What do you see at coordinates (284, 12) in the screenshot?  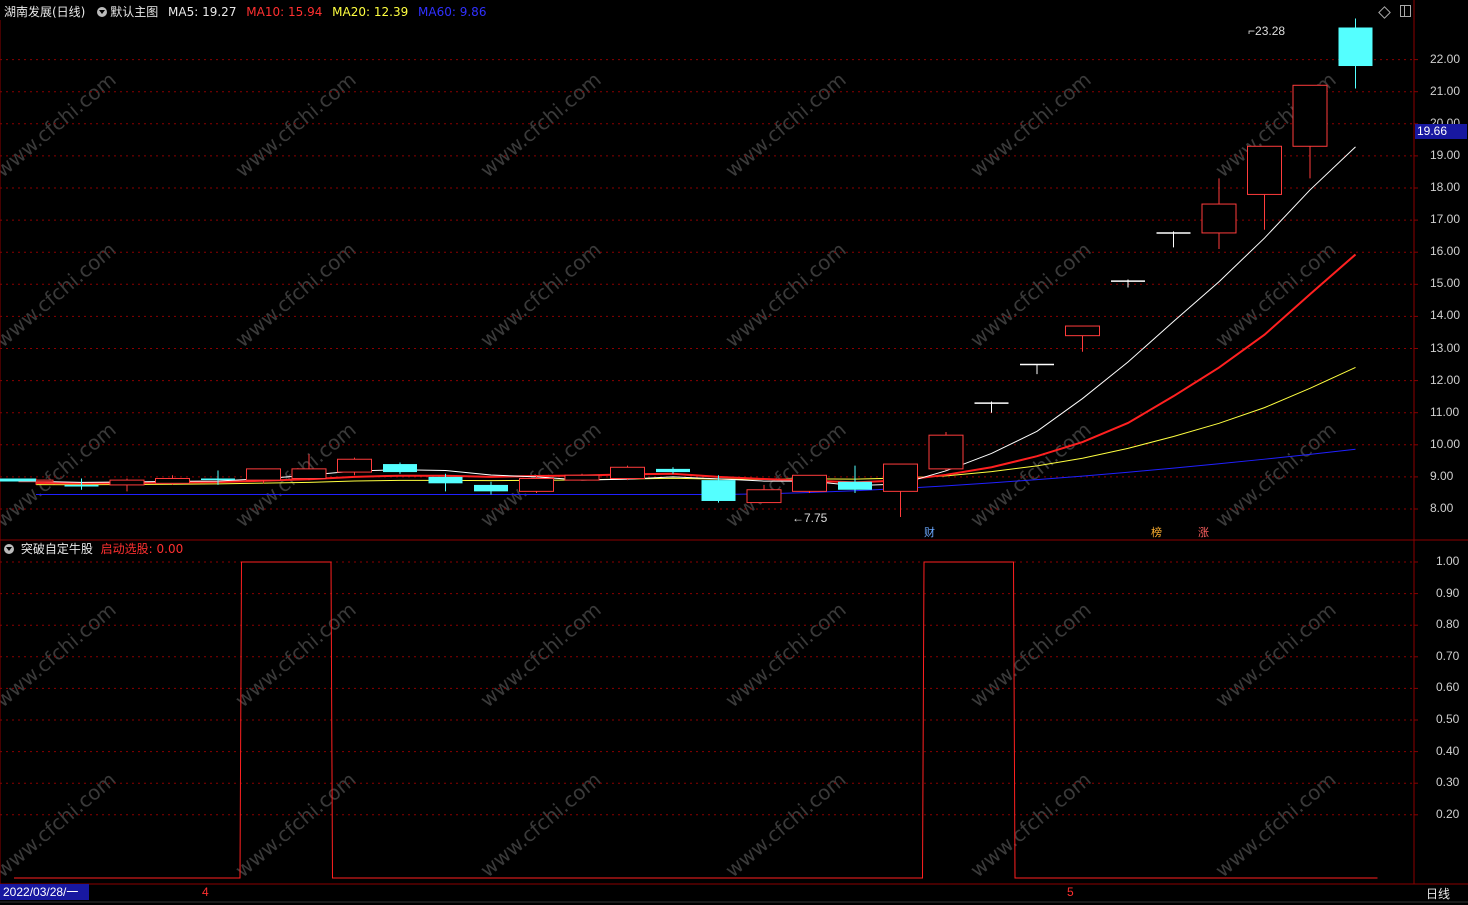 I see `ma10-label: MA10: 15.94` at bounding box center [284, 12].